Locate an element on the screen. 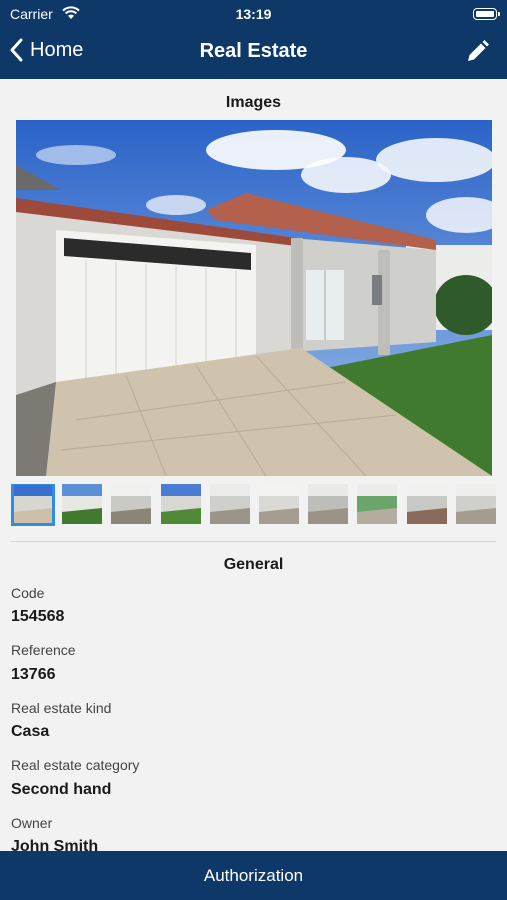 Image resolution: width=507 pixels, height=900 pixels. field-label: Code is located at coordinates (28, 593).